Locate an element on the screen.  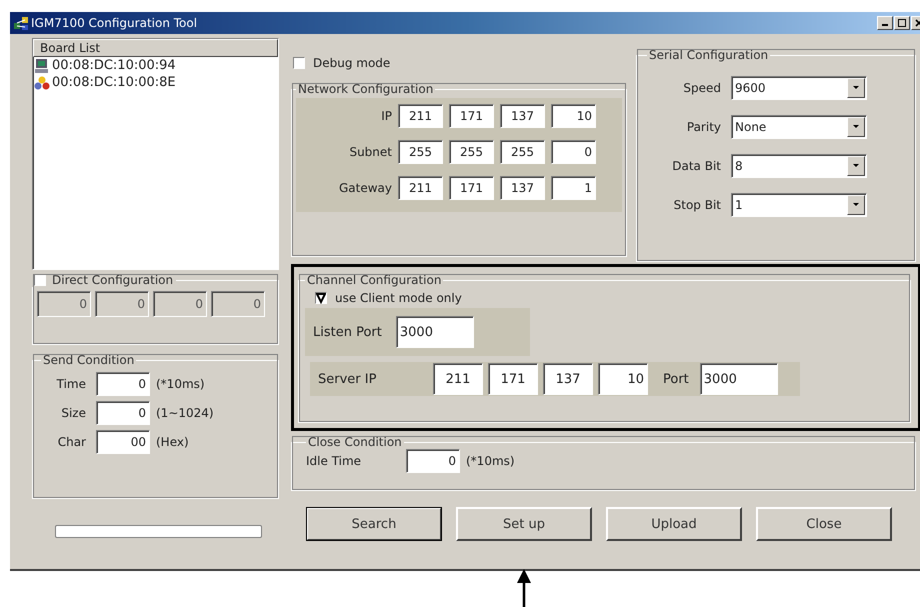
unit-label: (1~1024) is located at coordinates (185, 413).